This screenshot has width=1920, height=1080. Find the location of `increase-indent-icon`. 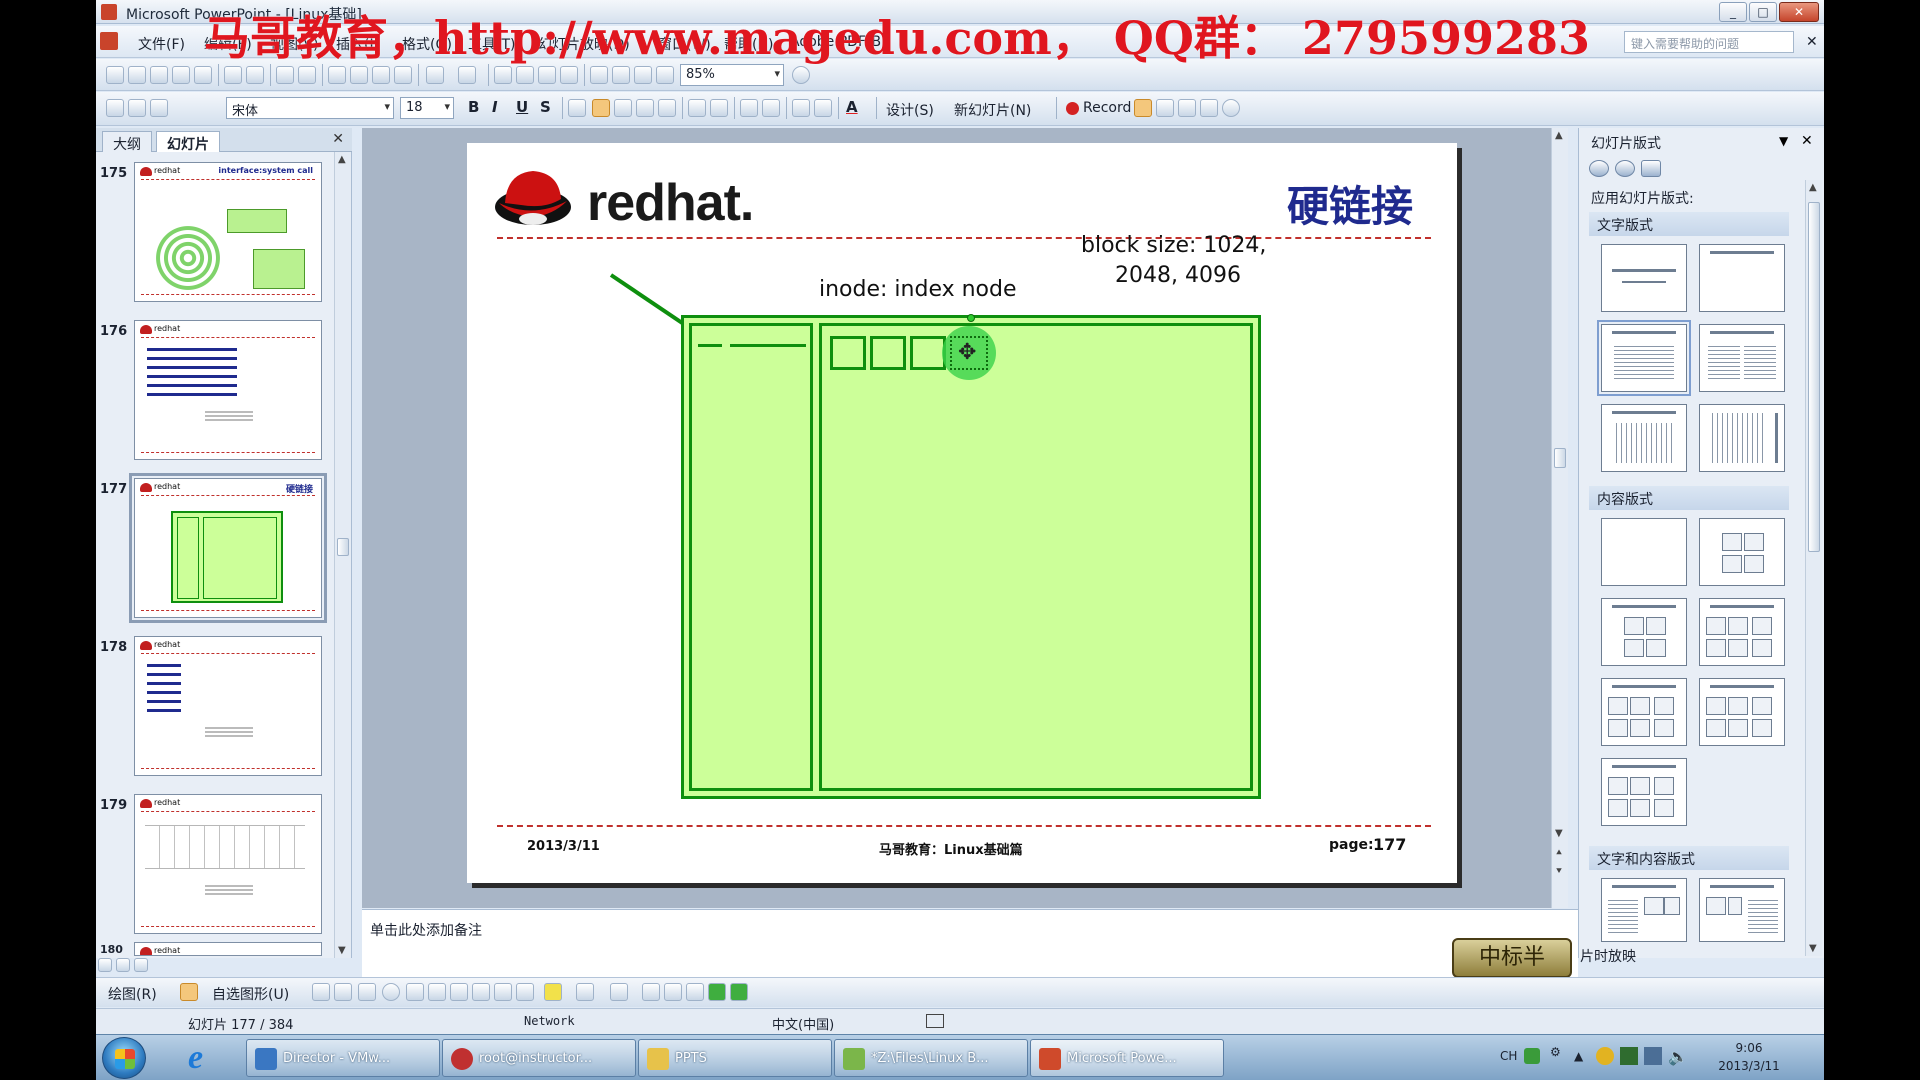

increase-indent-icon is located at coordinates (823, 108).